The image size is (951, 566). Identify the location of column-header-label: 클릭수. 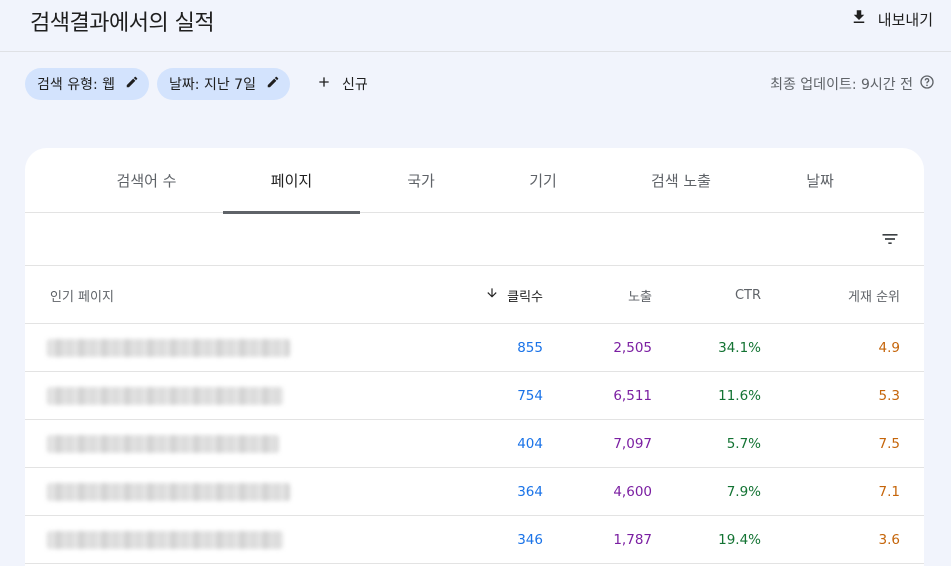
(525, 297).